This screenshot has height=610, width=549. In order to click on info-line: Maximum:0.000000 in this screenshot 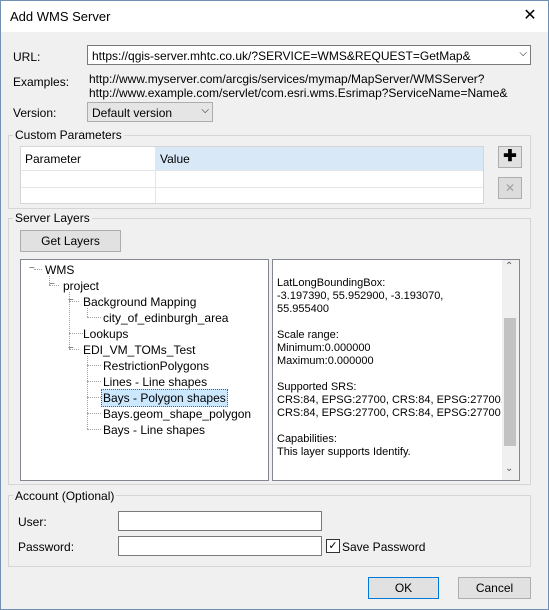, I will do `click(325, 361)`.